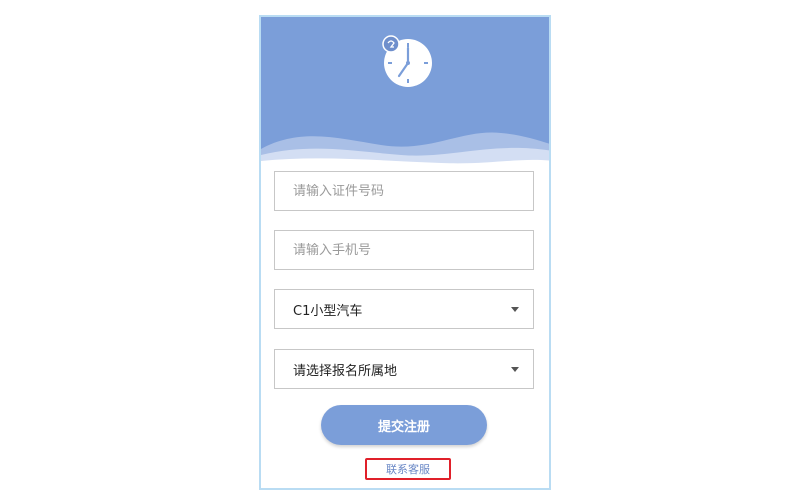 This screenshot has height=497, width=800. Describe the element at coordinates (407, 61) in the screenshot. I see `clock-icon` at that location.